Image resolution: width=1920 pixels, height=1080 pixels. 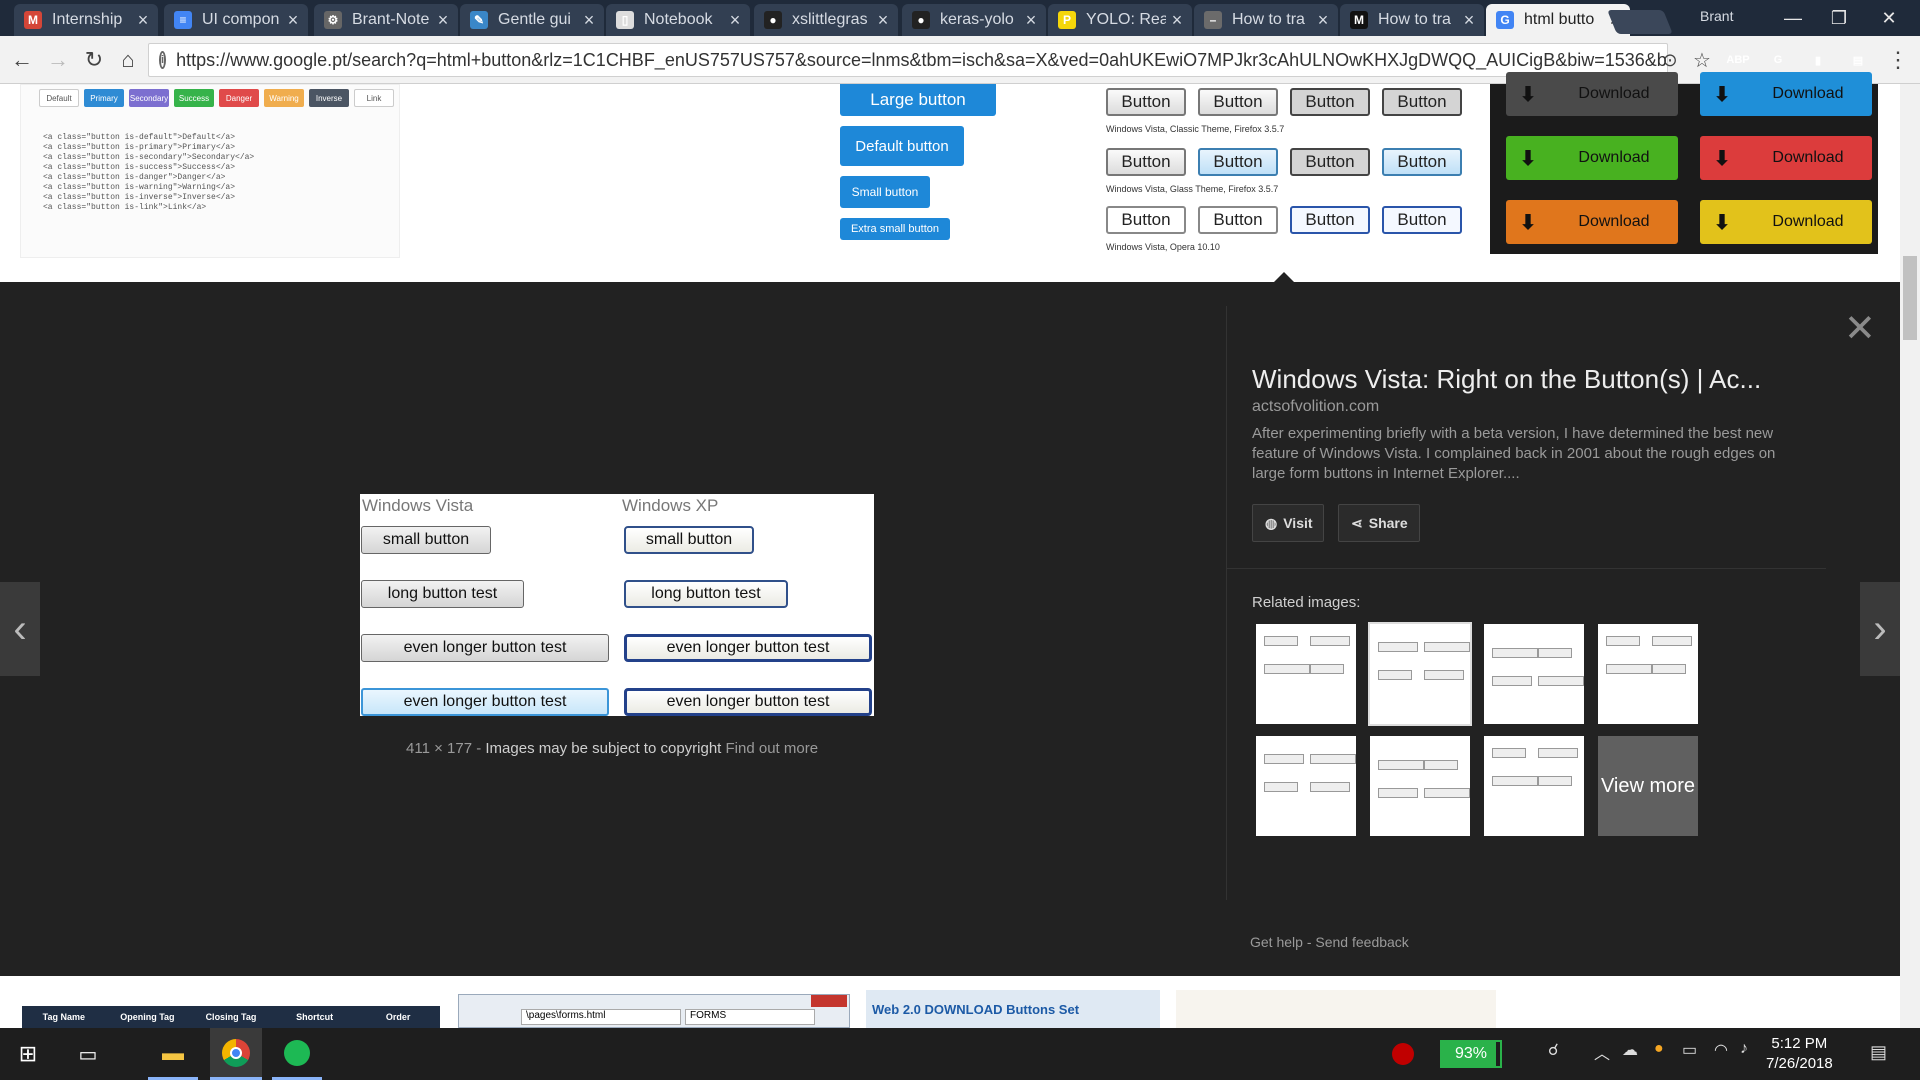 I want to click on window-close-button: ✕, so click(x=1889, y=18).